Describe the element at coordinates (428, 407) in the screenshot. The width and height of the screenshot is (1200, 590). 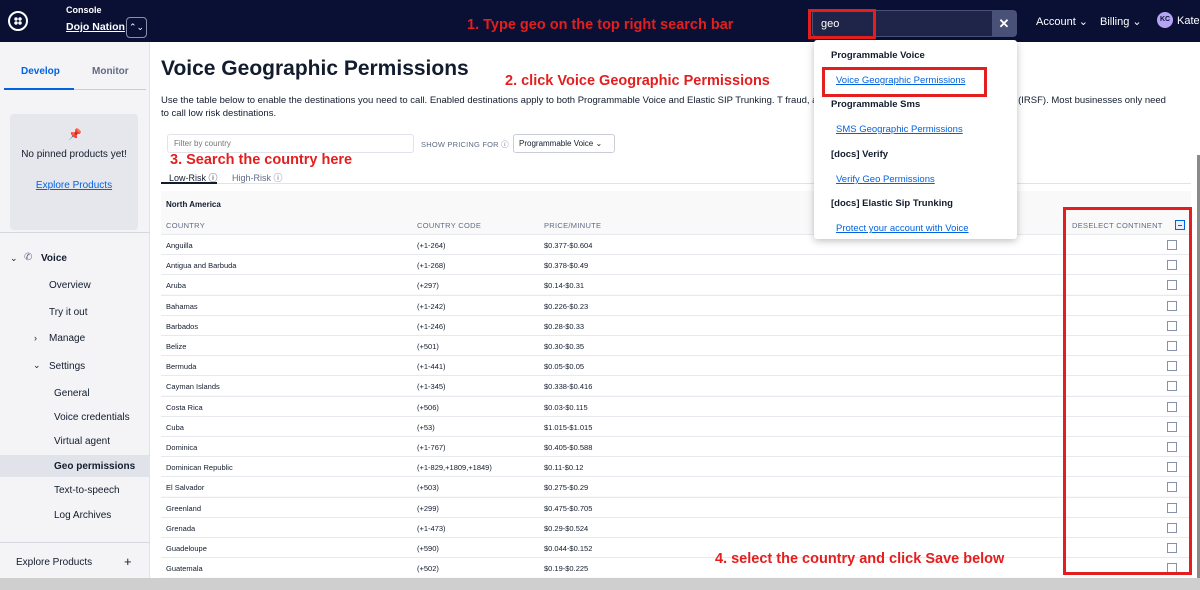
I see `country-code-cell: (+506)` at that location.